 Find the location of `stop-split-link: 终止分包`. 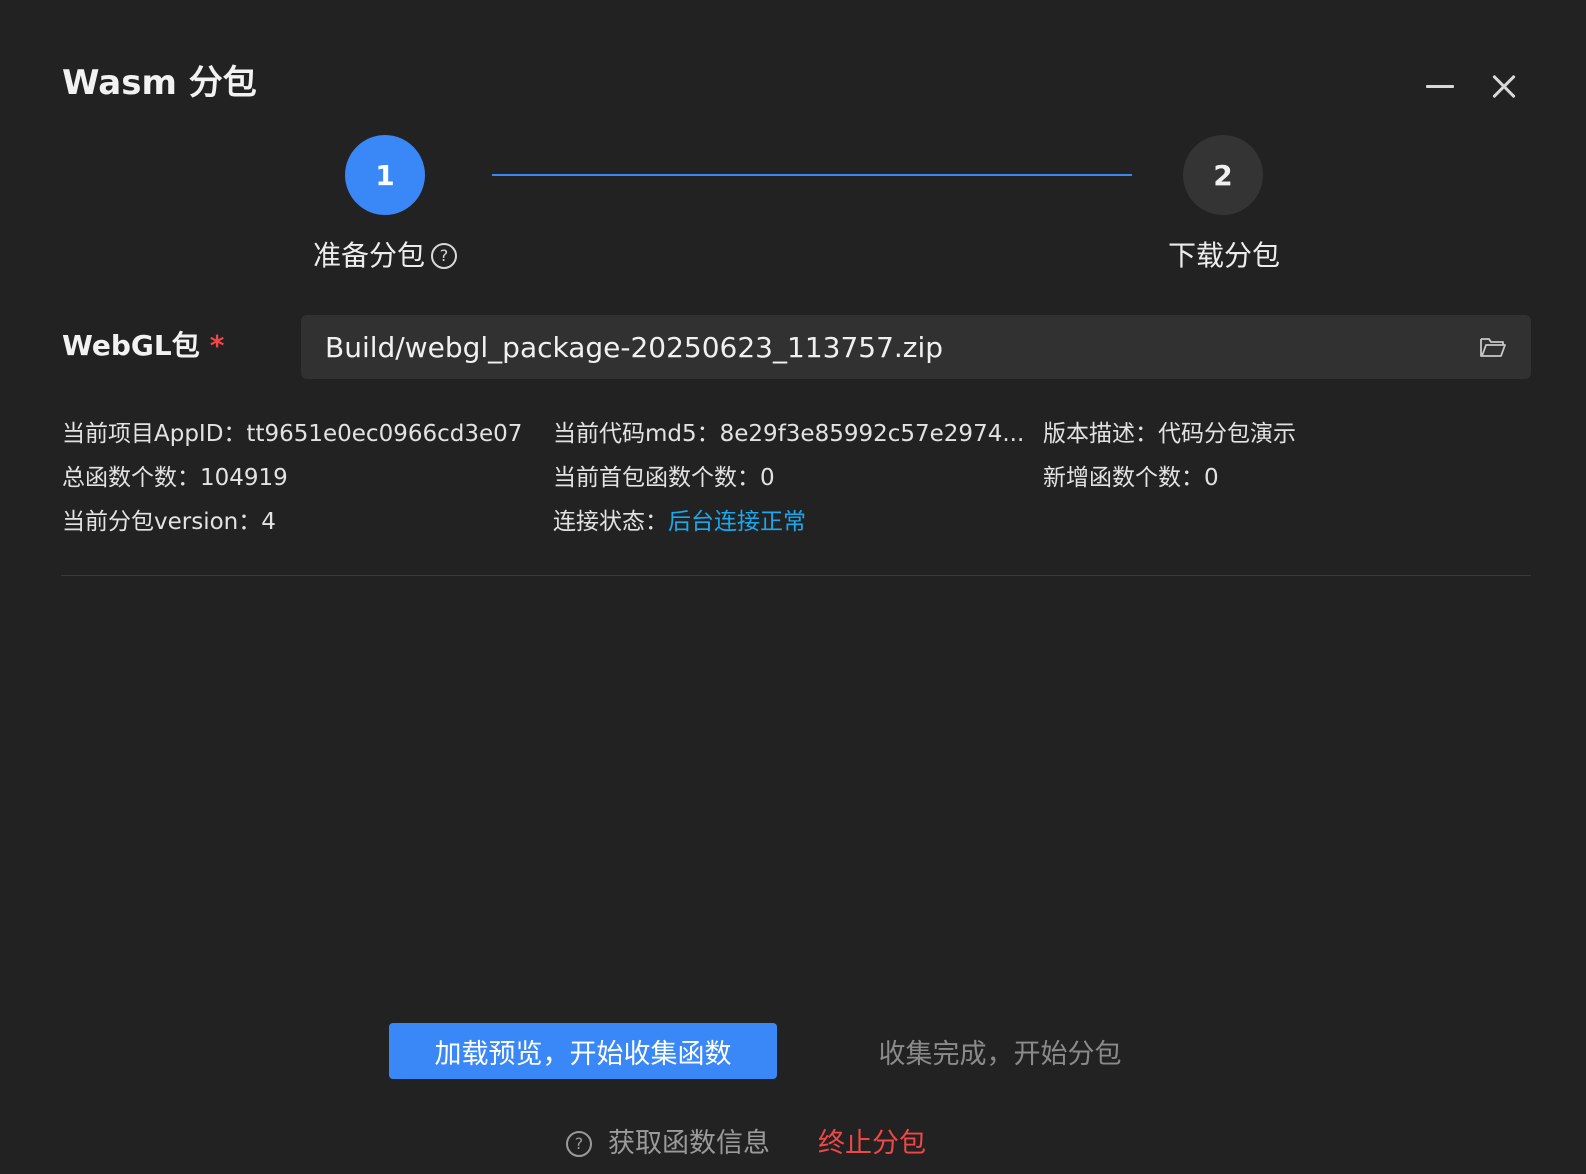

stop-split-link: 终止分包 is located at coordinates (872, 1144).